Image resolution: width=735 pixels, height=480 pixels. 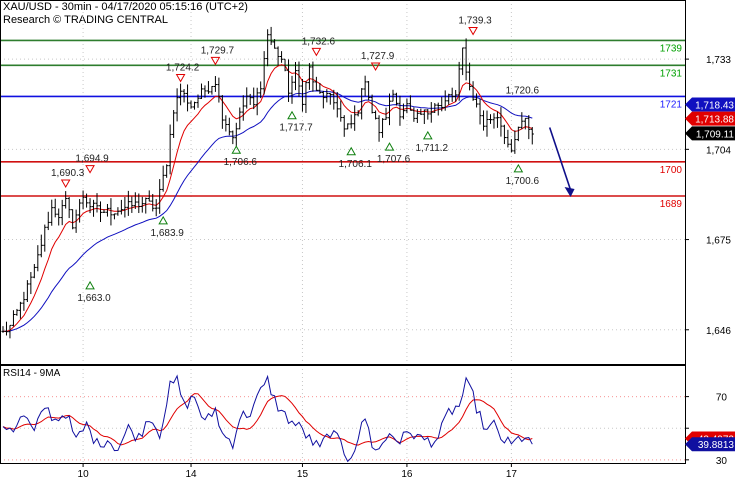 What do you see at coordinates (671, 204) in the screenshot?
I see `level-label-1689: 1689` at bounding box center [671, 204].